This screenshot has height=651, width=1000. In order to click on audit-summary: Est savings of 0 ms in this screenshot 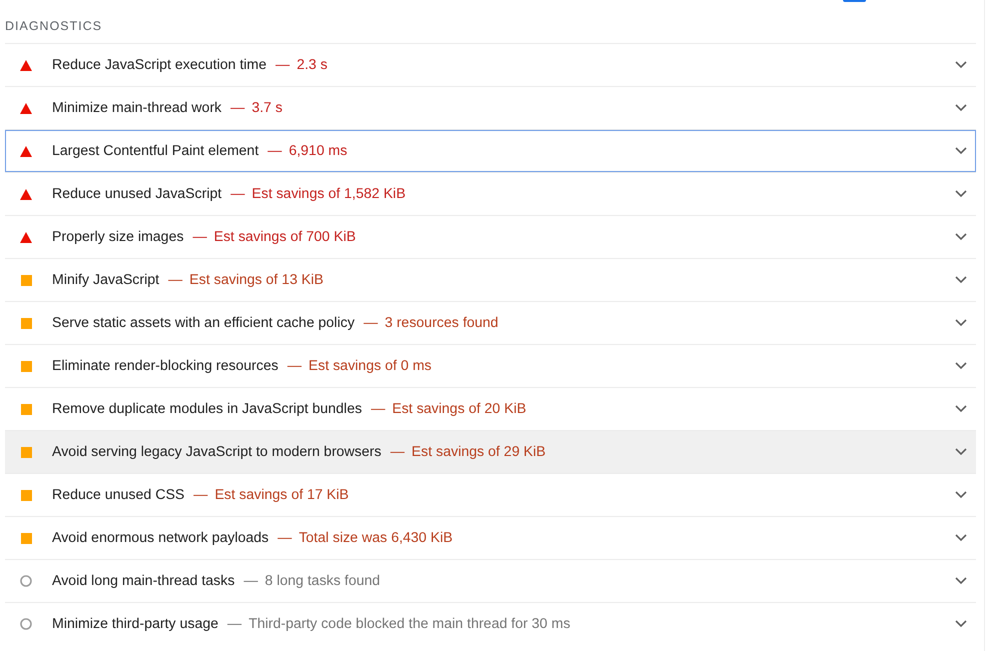, I will do `click(370, 366)`.